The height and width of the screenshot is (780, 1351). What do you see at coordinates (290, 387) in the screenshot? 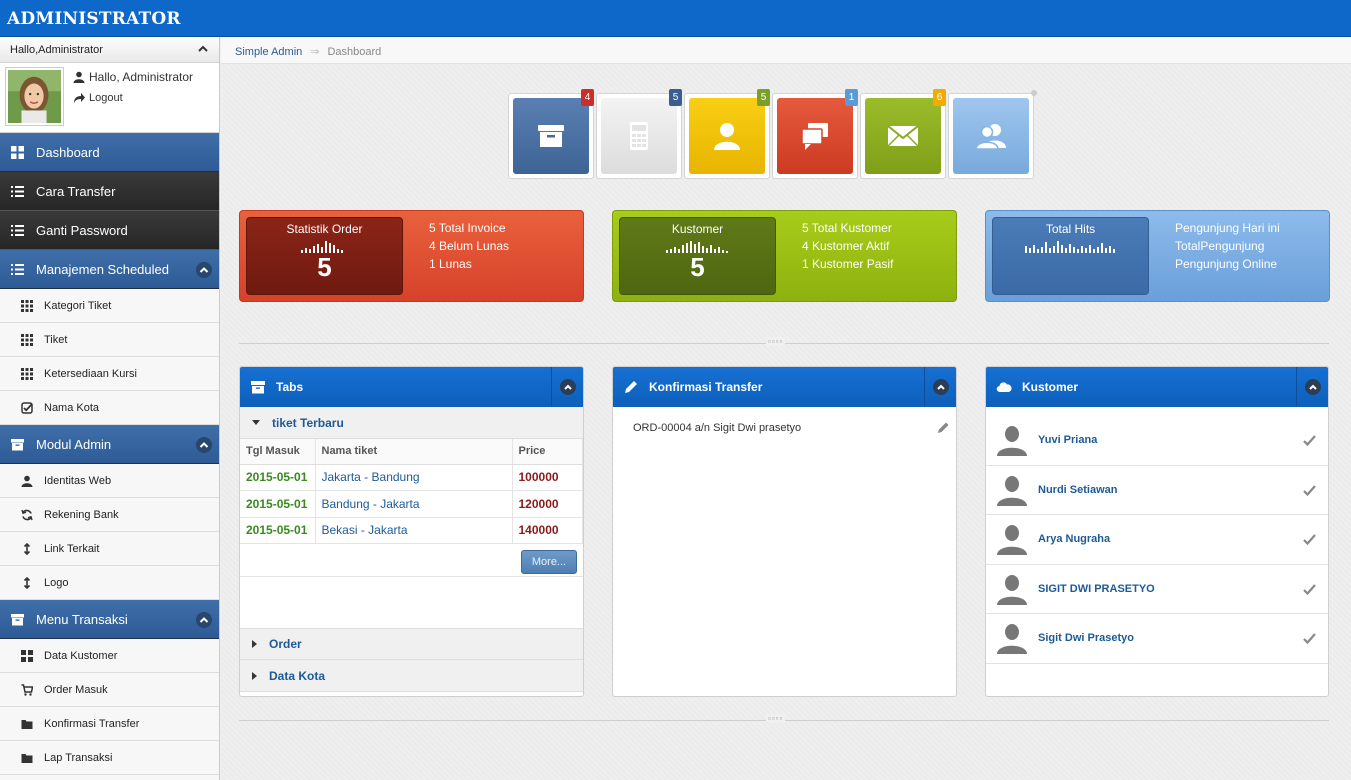
I see `panel-title: Tabs` at bounding box center [290, 387].